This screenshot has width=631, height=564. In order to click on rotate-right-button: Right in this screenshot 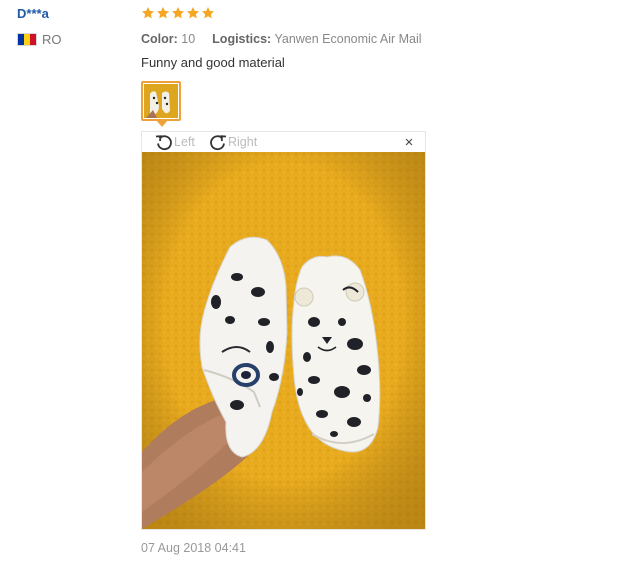, I will do `click(232, 142)`.